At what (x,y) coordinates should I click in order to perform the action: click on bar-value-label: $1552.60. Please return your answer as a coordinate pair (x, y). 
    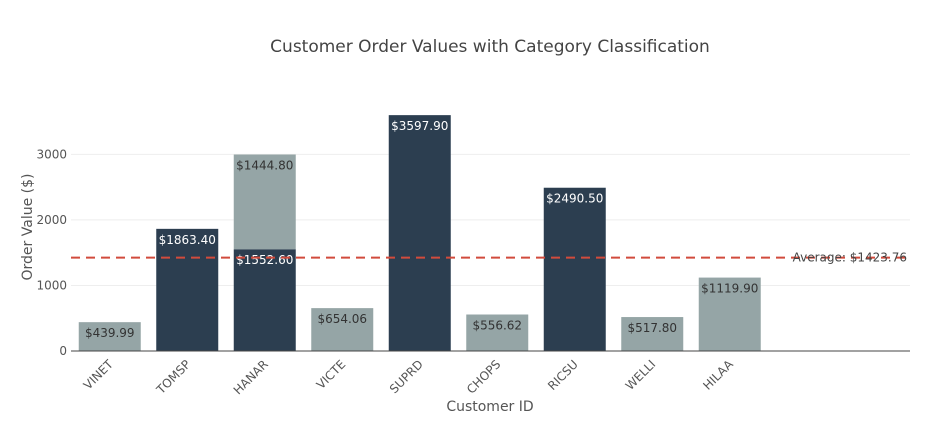
    Looking at the image, I should click on (264, 260).